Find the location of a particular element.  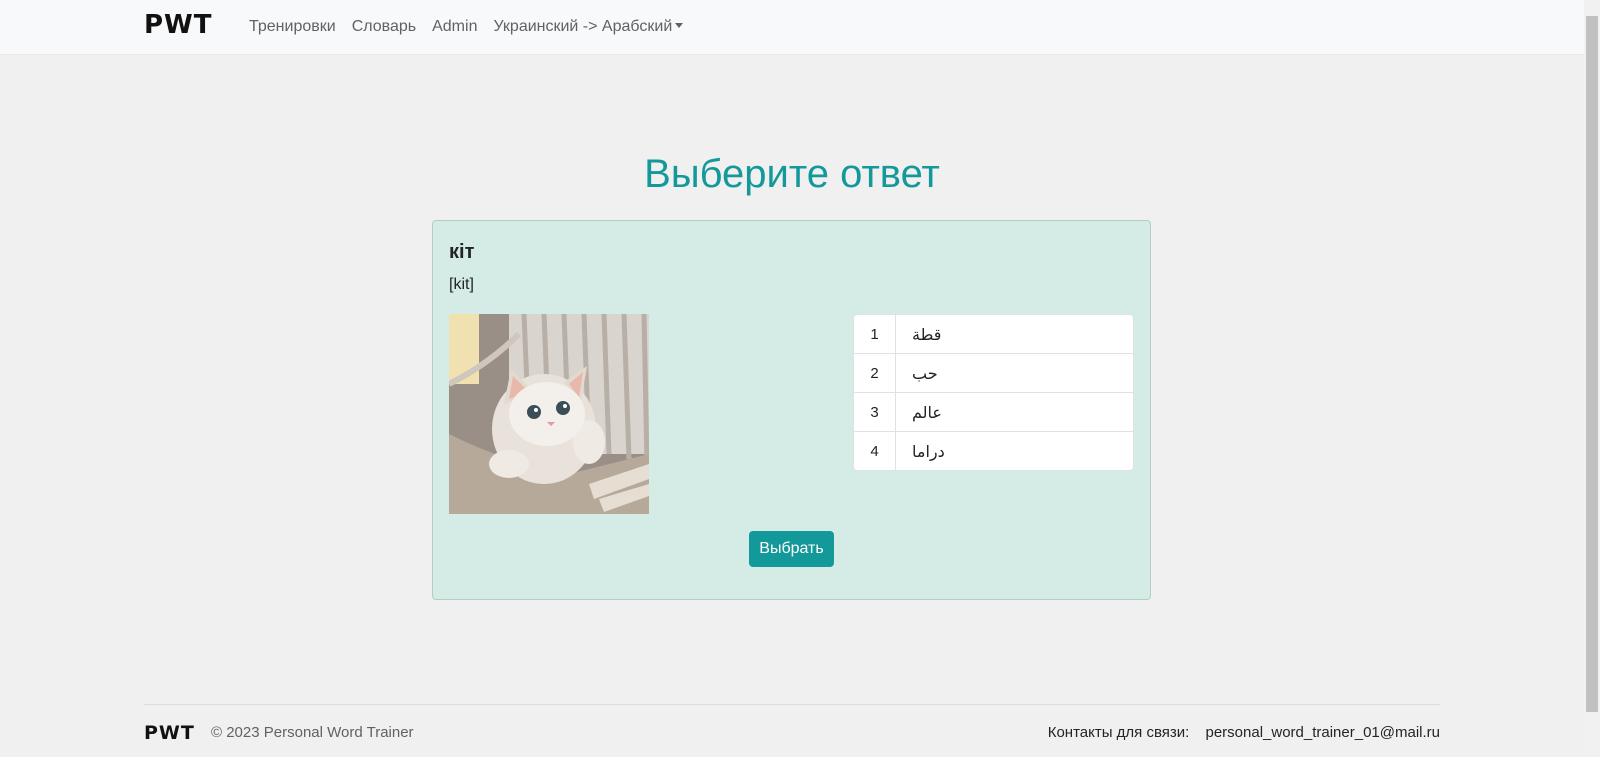

scrollbar-thumb is located at coordinates (1592, 364).